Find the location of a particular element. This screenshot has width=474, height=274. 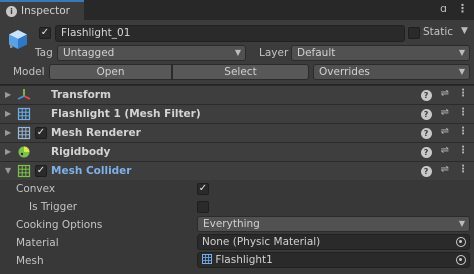

lock-icon: ɑ is located at coordinates (443, 8).